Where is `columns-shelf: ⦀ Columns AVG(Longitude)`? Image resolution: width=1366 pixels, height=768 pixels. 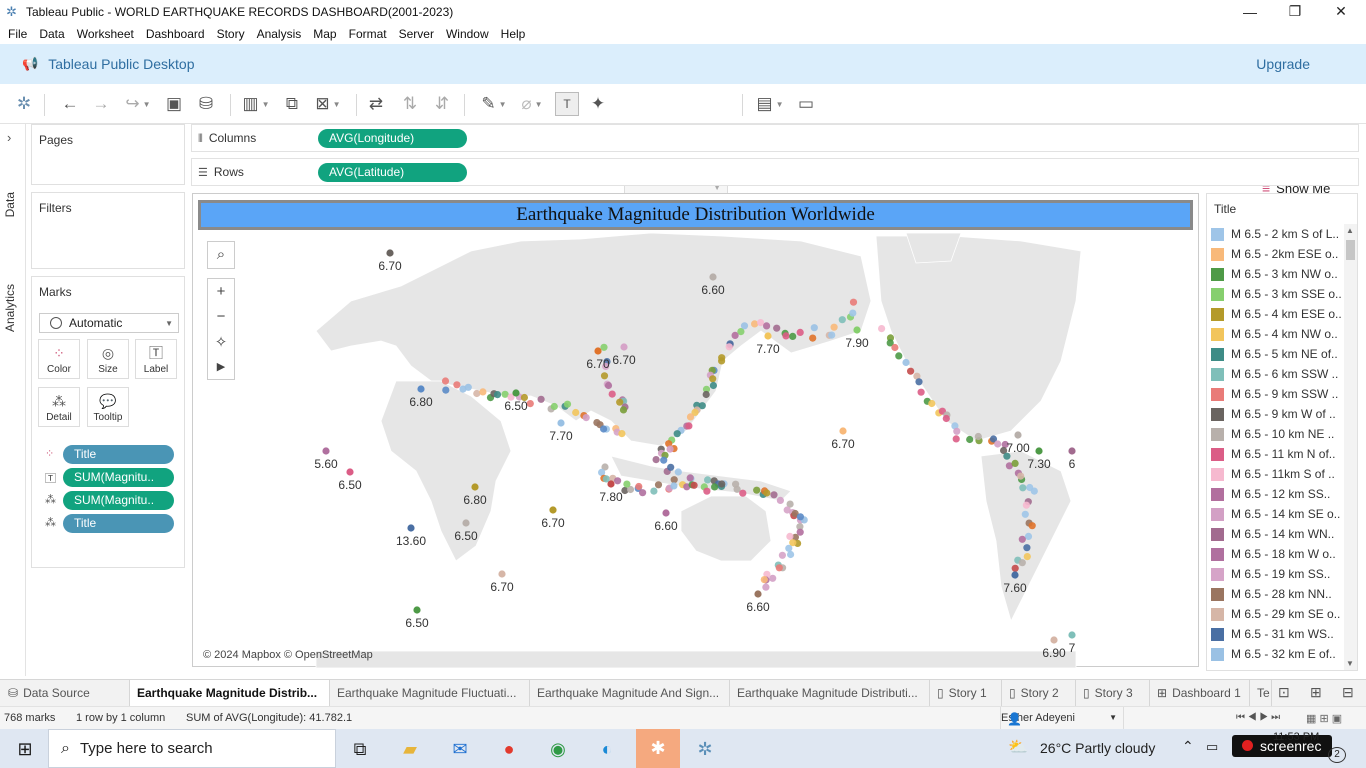 columns-shelf: ⦀ Columns AVG(Longitude) is located at coordinates (775, 138).